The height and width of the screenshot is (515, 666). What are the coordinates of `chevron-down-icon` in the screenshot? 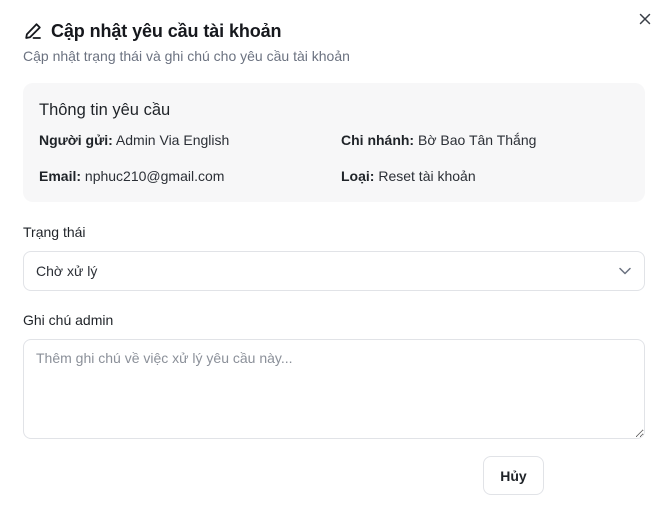 It's located at (625, 271).